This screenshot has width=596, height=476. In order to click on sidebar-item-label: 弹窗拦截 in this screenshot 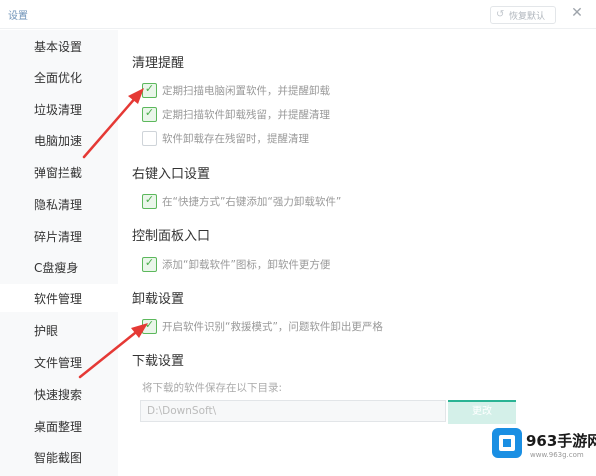, I will do `click(58, 173)`.